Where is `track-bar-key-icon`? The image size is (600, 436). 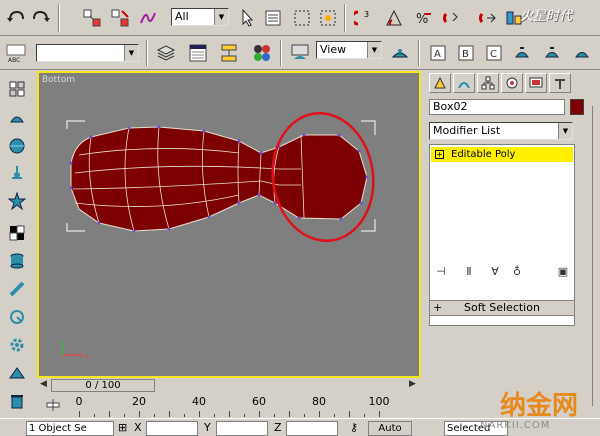
track-bar-key-icon is located at coordinates (53, 405).